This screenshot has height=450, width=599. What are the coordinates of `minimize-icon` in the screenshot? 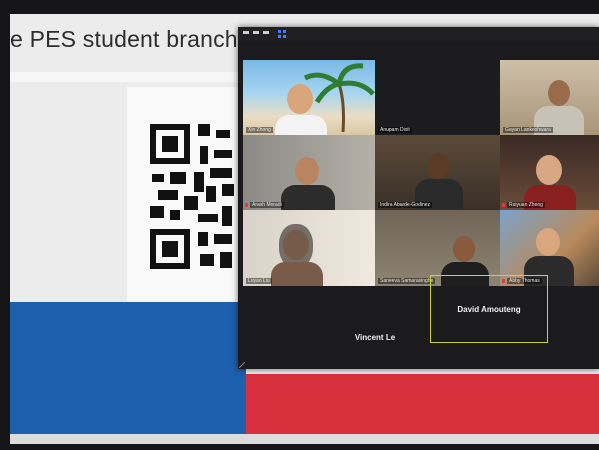 It's located at (256, 32).